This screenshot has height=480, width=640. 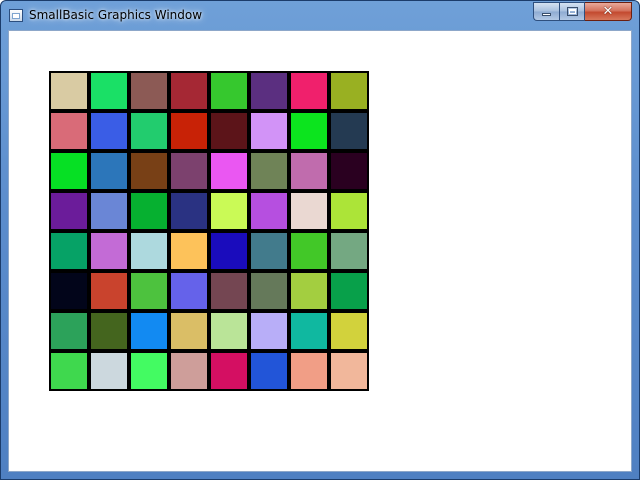 What do you see at coordinates (116, 15) in the screenshot?
I see `window-title: SmallBasic Graphics Window` at bounding box center [116, 15].